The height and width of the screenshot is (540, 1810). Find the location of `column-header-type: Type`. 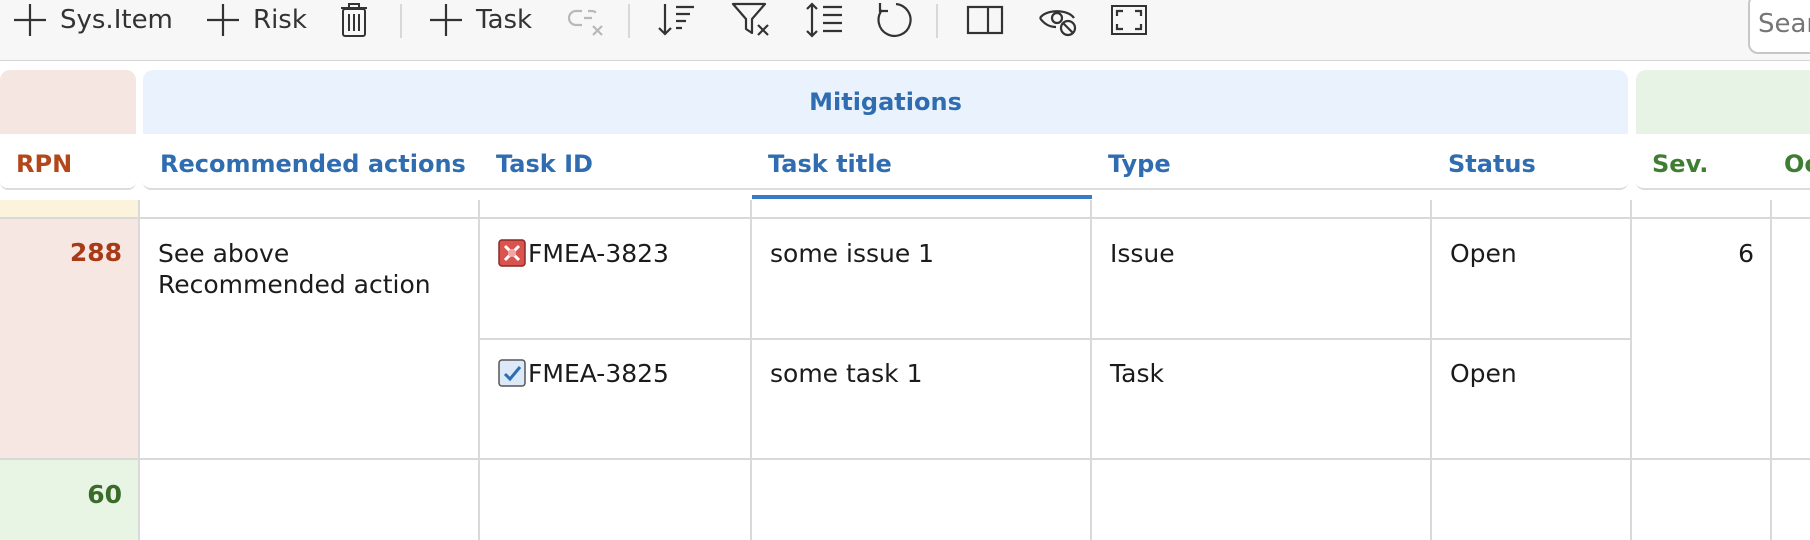

column-header-type: Type is located at coordinates (1139, 164).